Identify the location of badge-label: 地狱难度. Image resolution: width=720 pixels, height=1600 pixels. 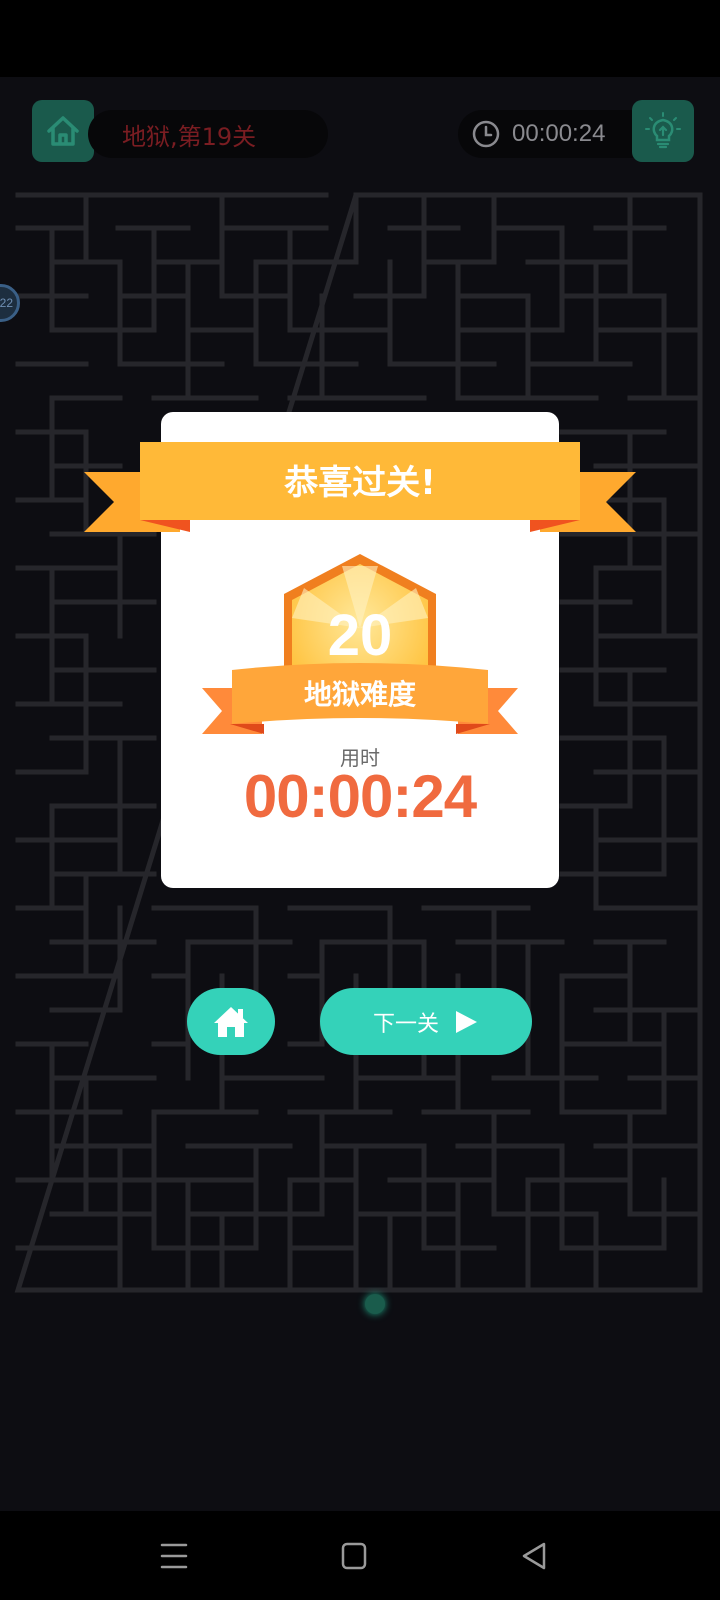
(359, 694).